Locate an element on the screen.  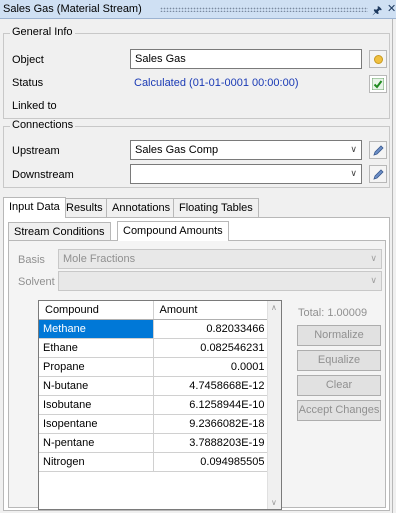
upstream-connect-button is located at coordinates (378, 150).